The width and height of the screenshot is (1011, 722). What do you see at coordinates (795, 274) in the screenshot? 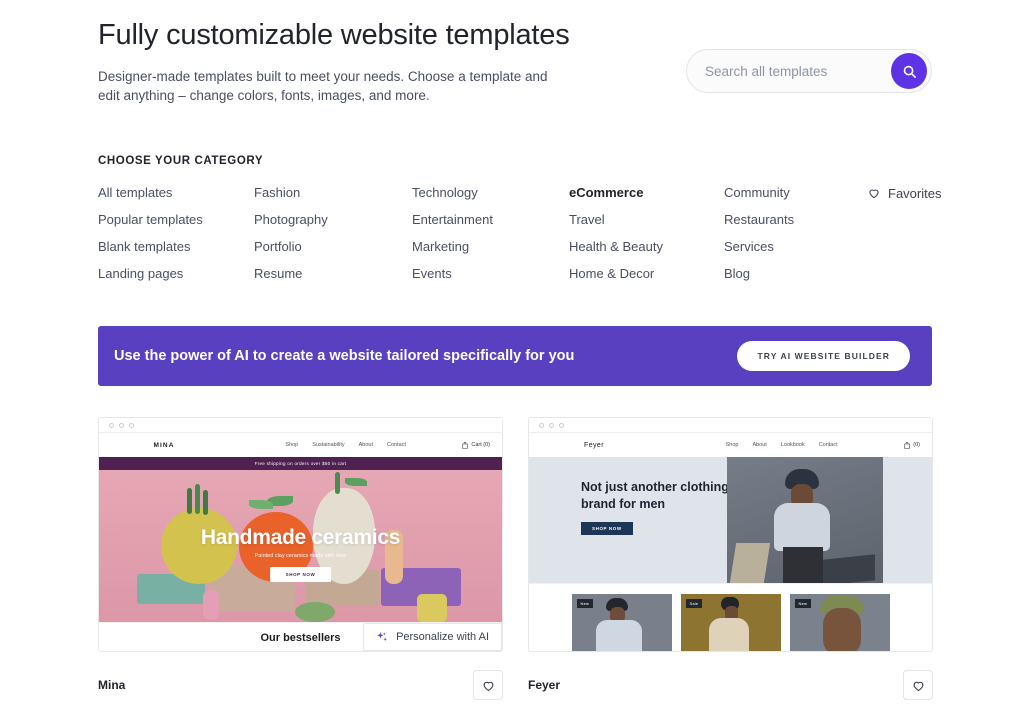
I see `category-blog: Blog` at bounding box center [795, 274].